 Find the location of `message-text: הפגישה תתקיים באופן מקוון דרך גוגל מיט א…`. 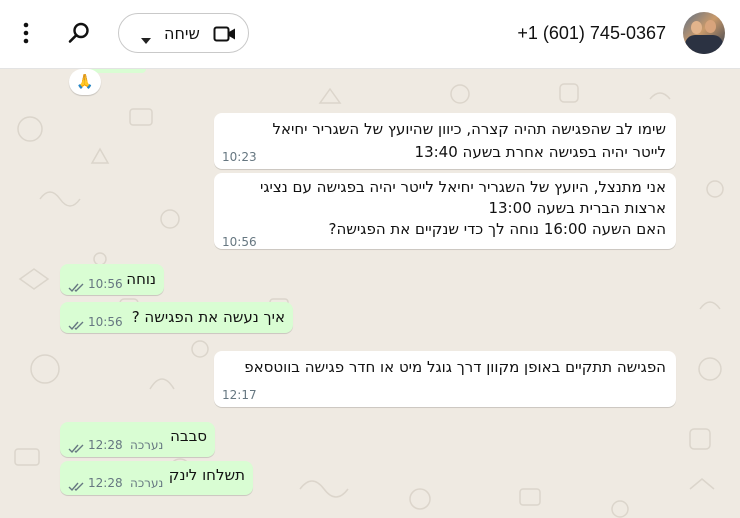

message-text: הפגישה תתקיים באופן מקוון דרך גוגל מיט א… is located at coordinates (455, 367).